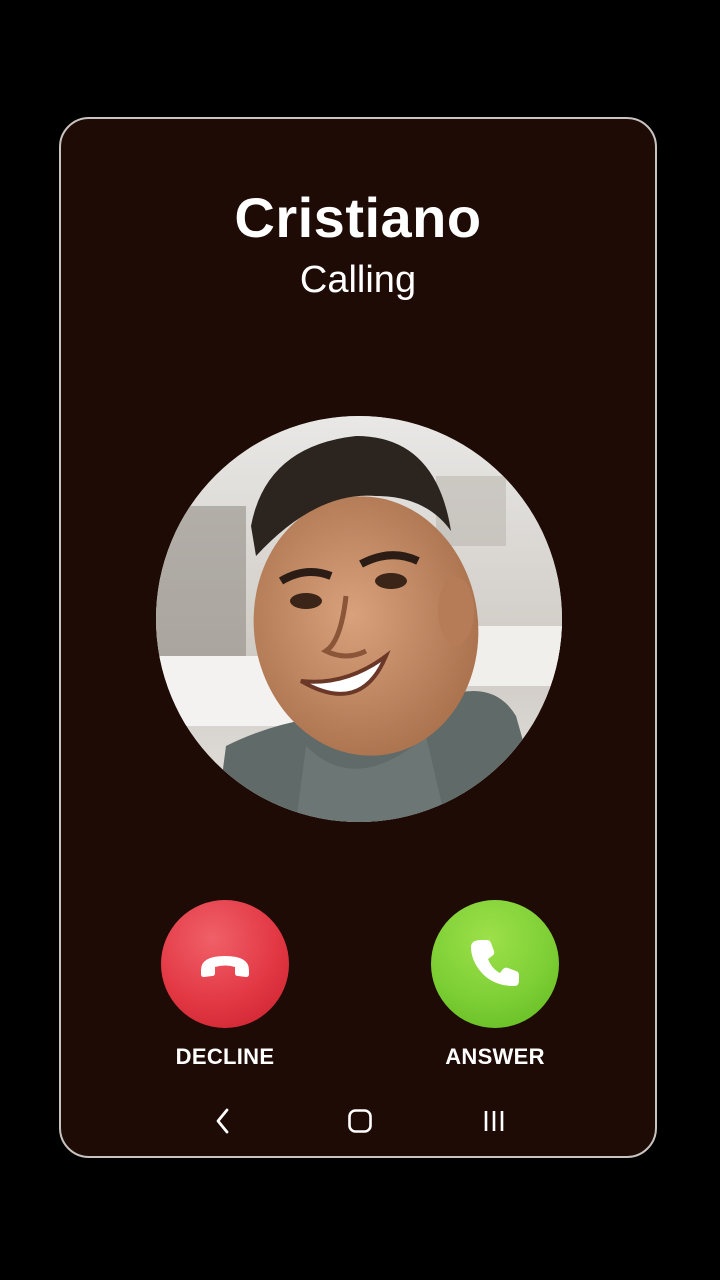  What do you see at coordinates (358, 280) in the screenshot?
I see `call-status: Calling` at bounding box center [358, 280].